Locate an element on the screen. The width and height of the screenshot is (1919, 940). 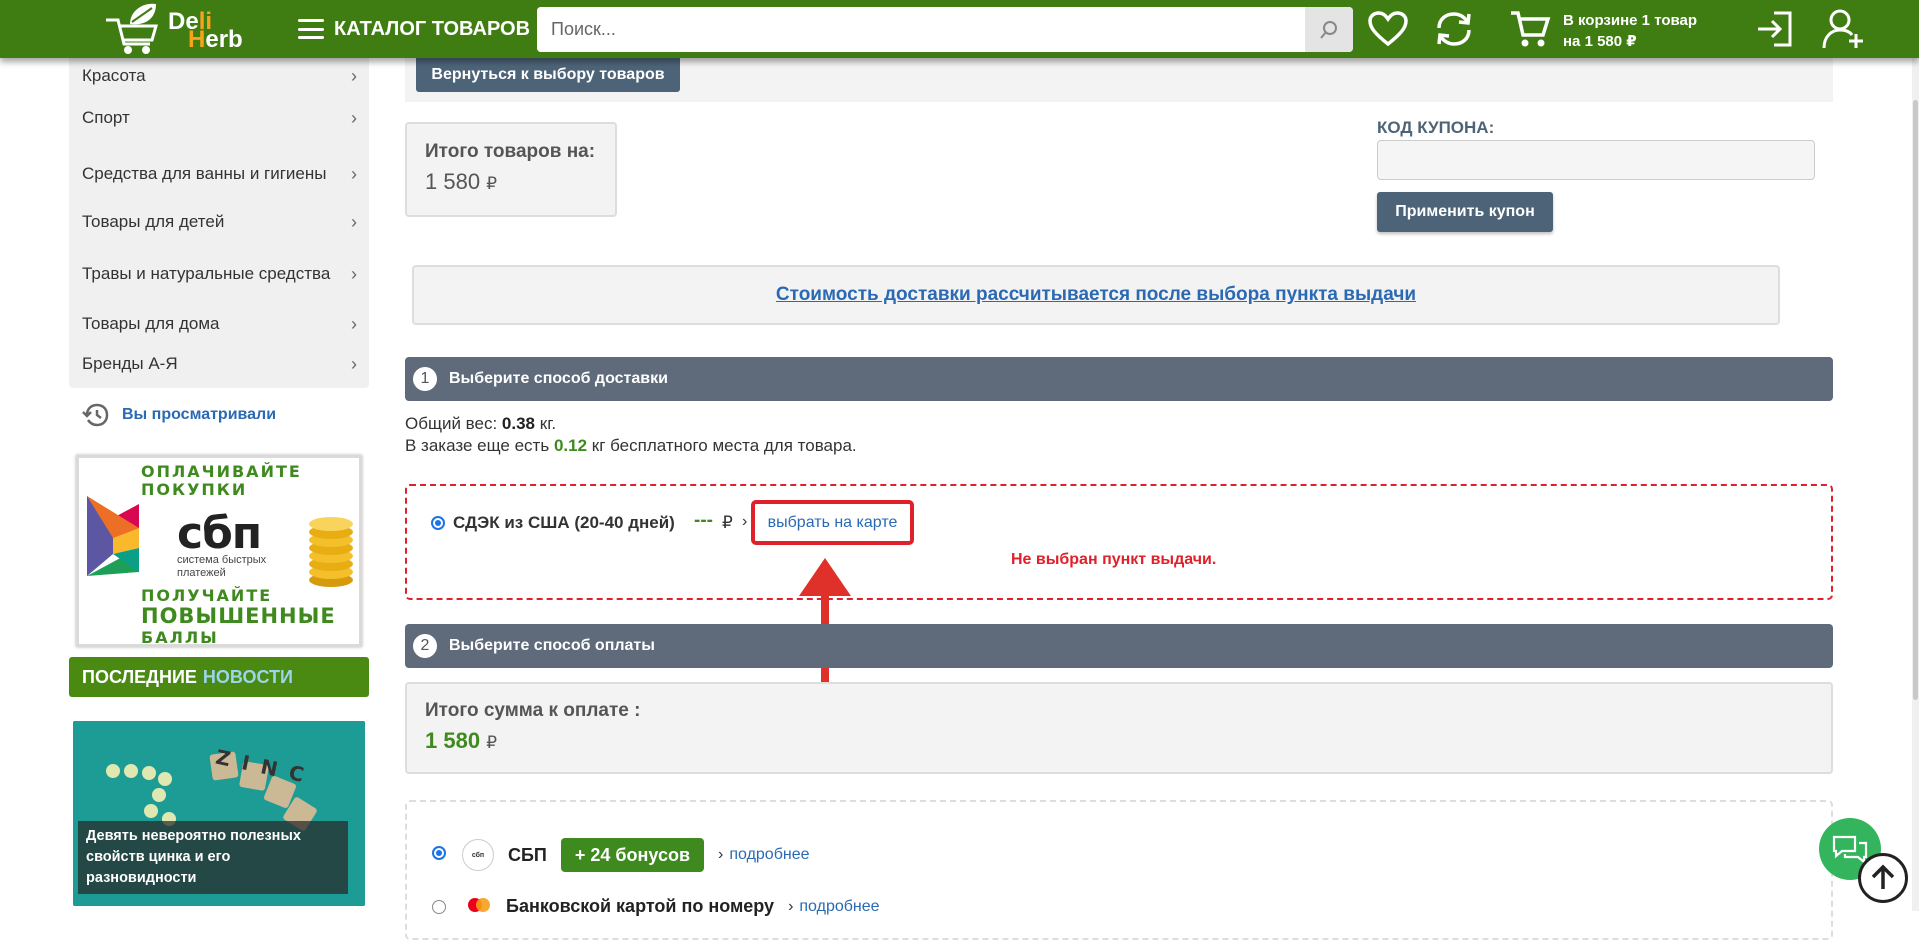
cart-button is located at coordinates (1530, 29).